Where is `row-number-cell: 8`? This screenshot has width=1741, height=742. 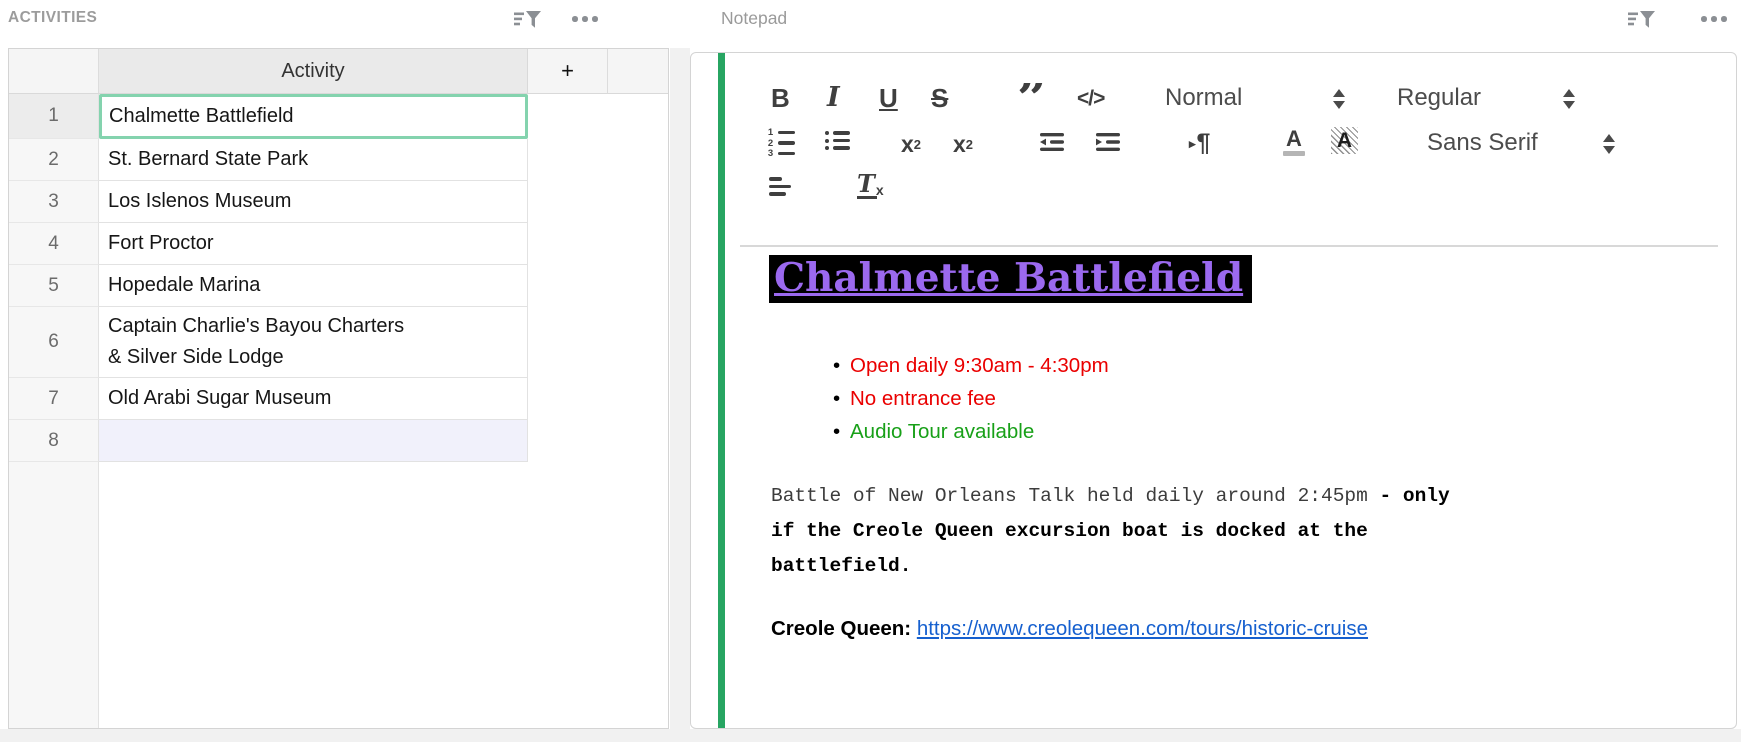 row-number-cell: 8 is located at coordinates (54, 441).